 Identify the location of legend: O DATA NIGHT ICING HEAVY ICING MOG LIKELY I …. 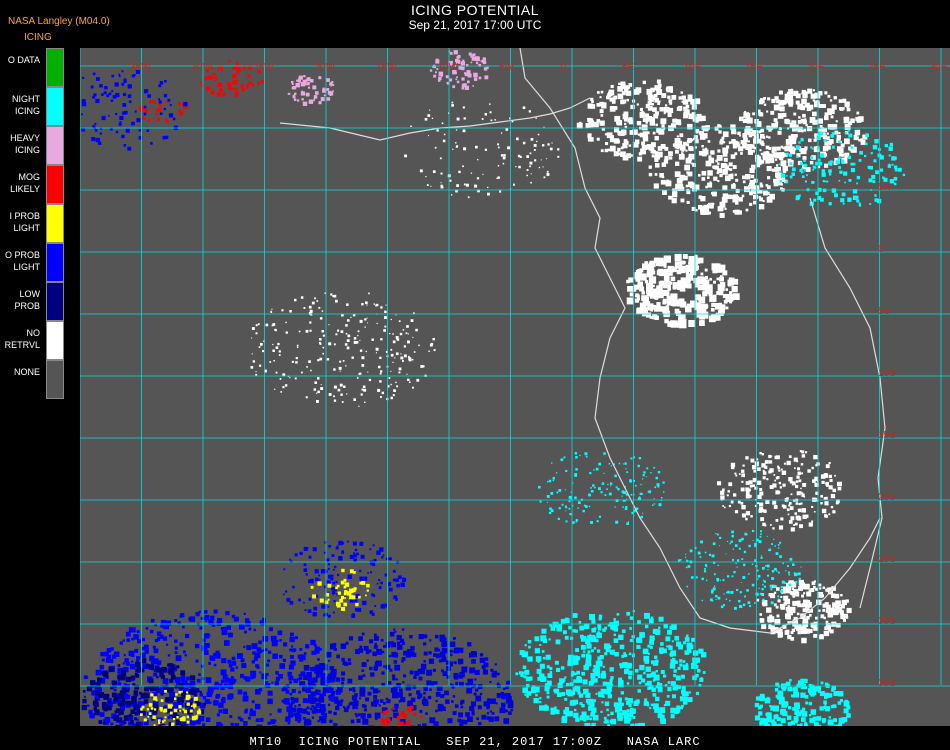
(33, 223).